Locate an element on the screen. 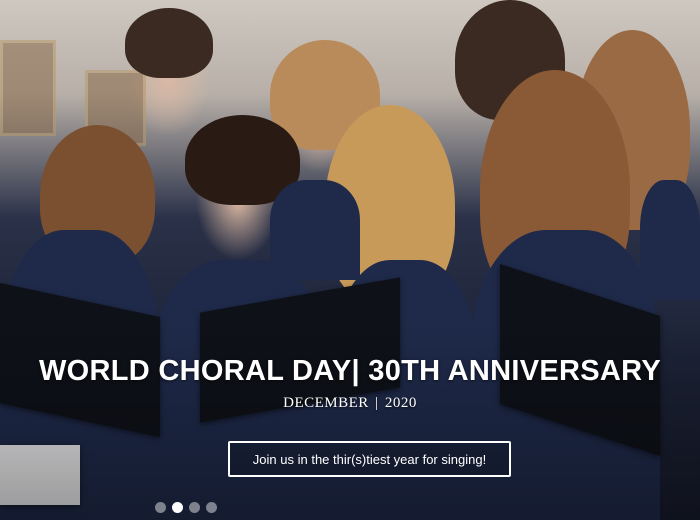  carousel-indicators is located at coordinates (186, 507).